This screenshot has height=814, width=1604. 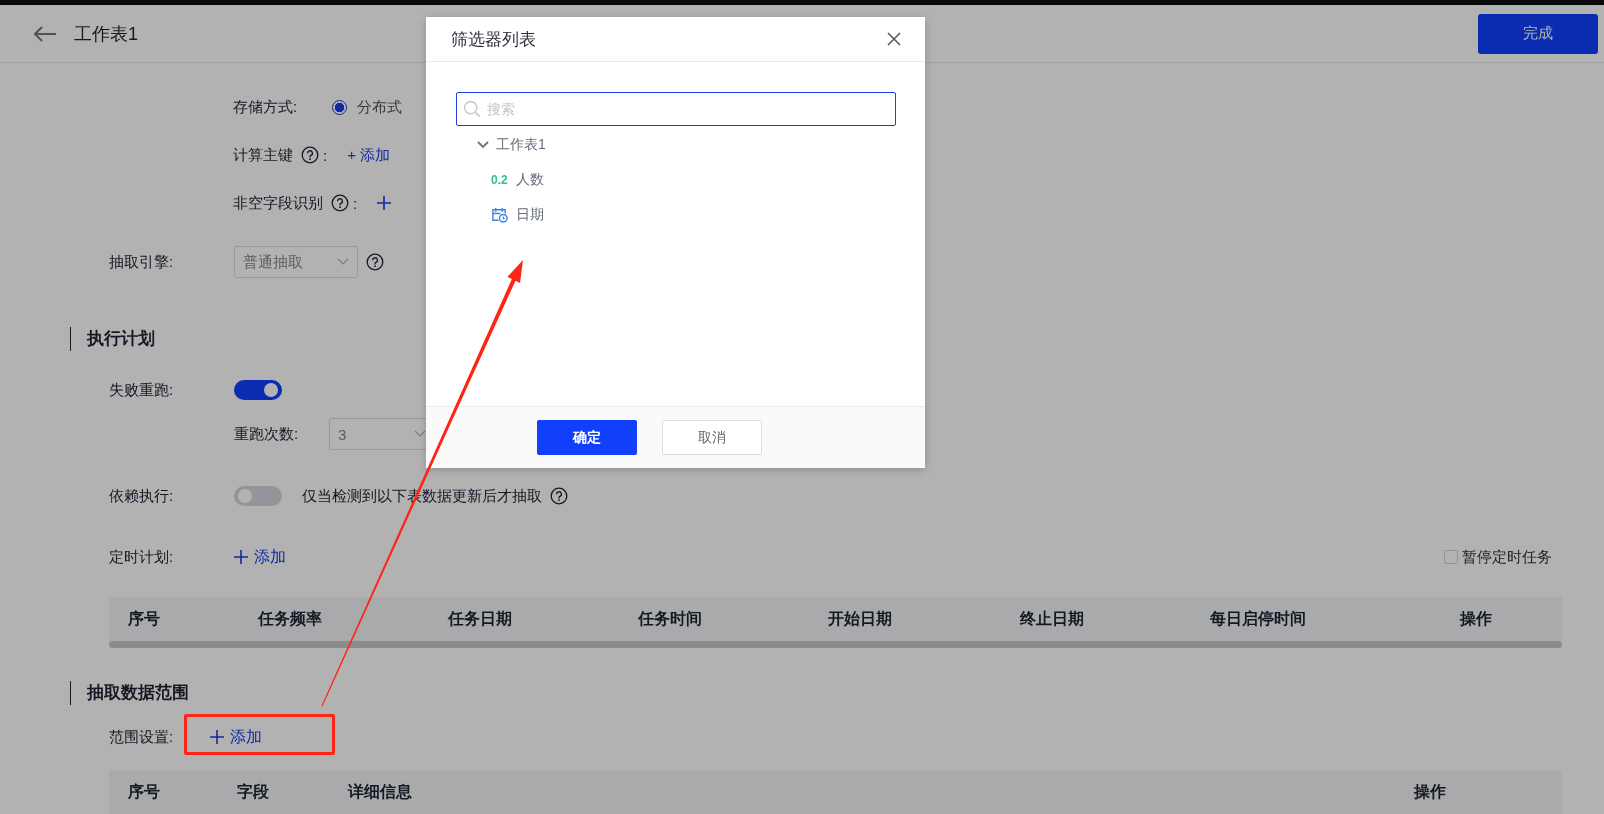 I want to click on tree-item: 日期, so click(x=530, y=214).